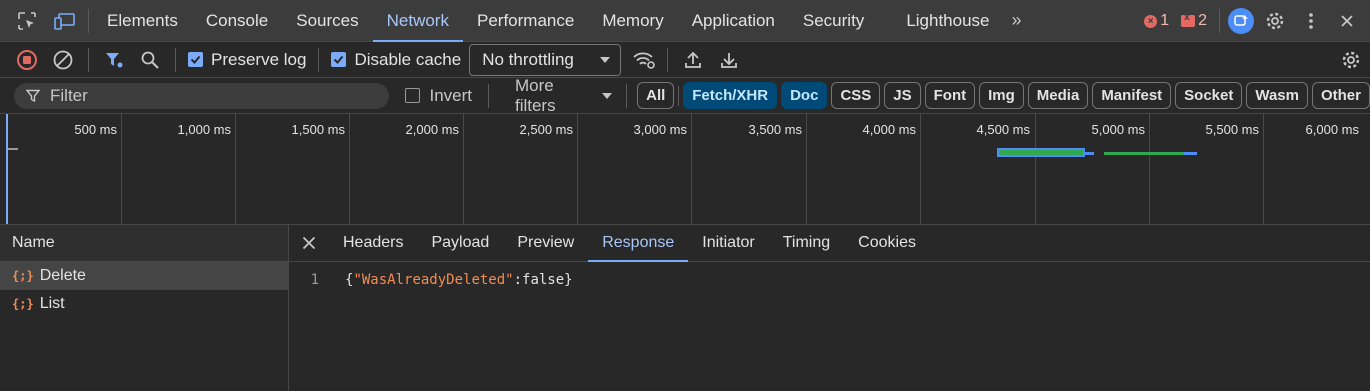  Describe the element at coordinates (539, 280) in the screenshot. I see `json-value: :false` at that location.